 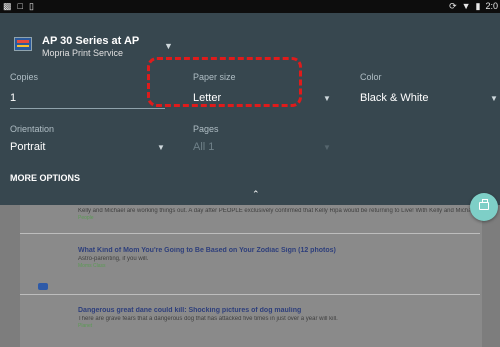 What do you see at coordinates (161, 147) in the screenshot?
I see `orientation-dropdown-icon: ▼` at bounding box center [161, 147].